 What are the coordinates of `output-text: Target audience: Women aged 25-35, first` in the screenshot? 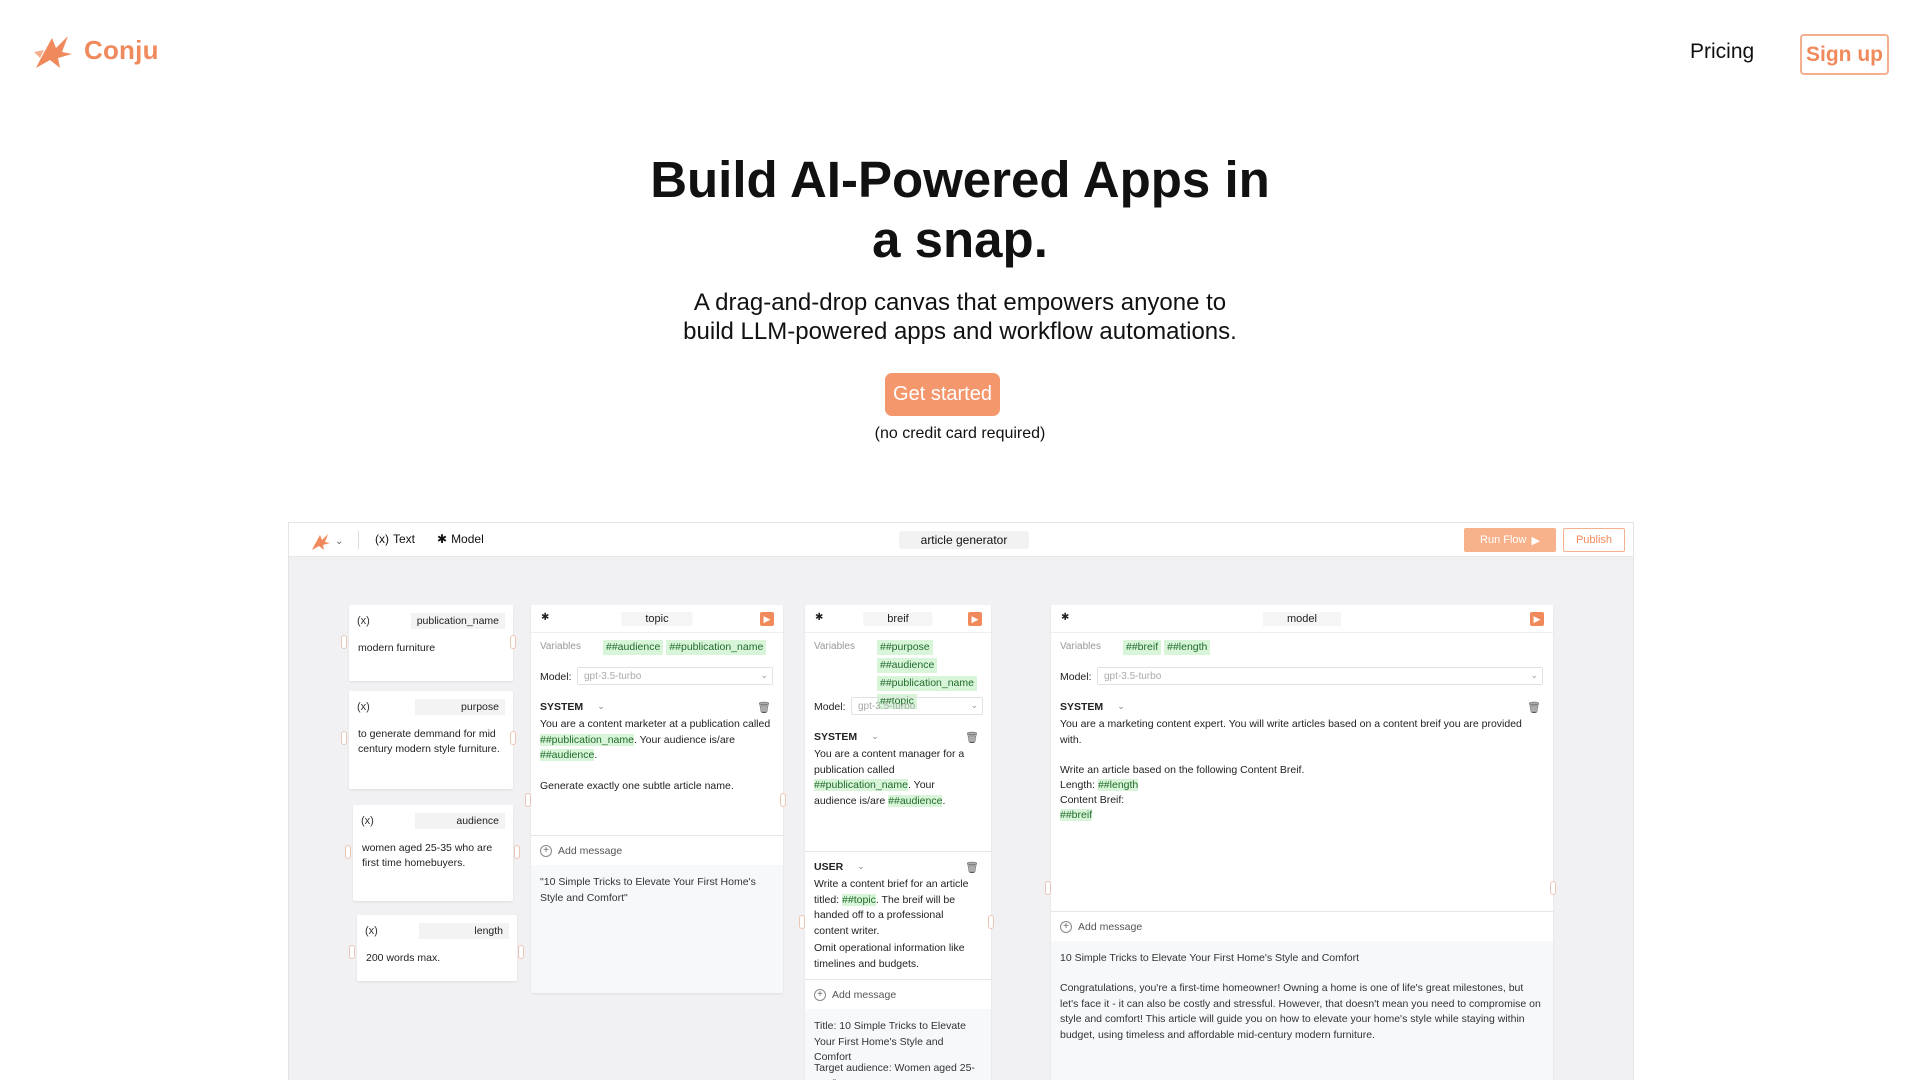 It's located at (894, 1071).